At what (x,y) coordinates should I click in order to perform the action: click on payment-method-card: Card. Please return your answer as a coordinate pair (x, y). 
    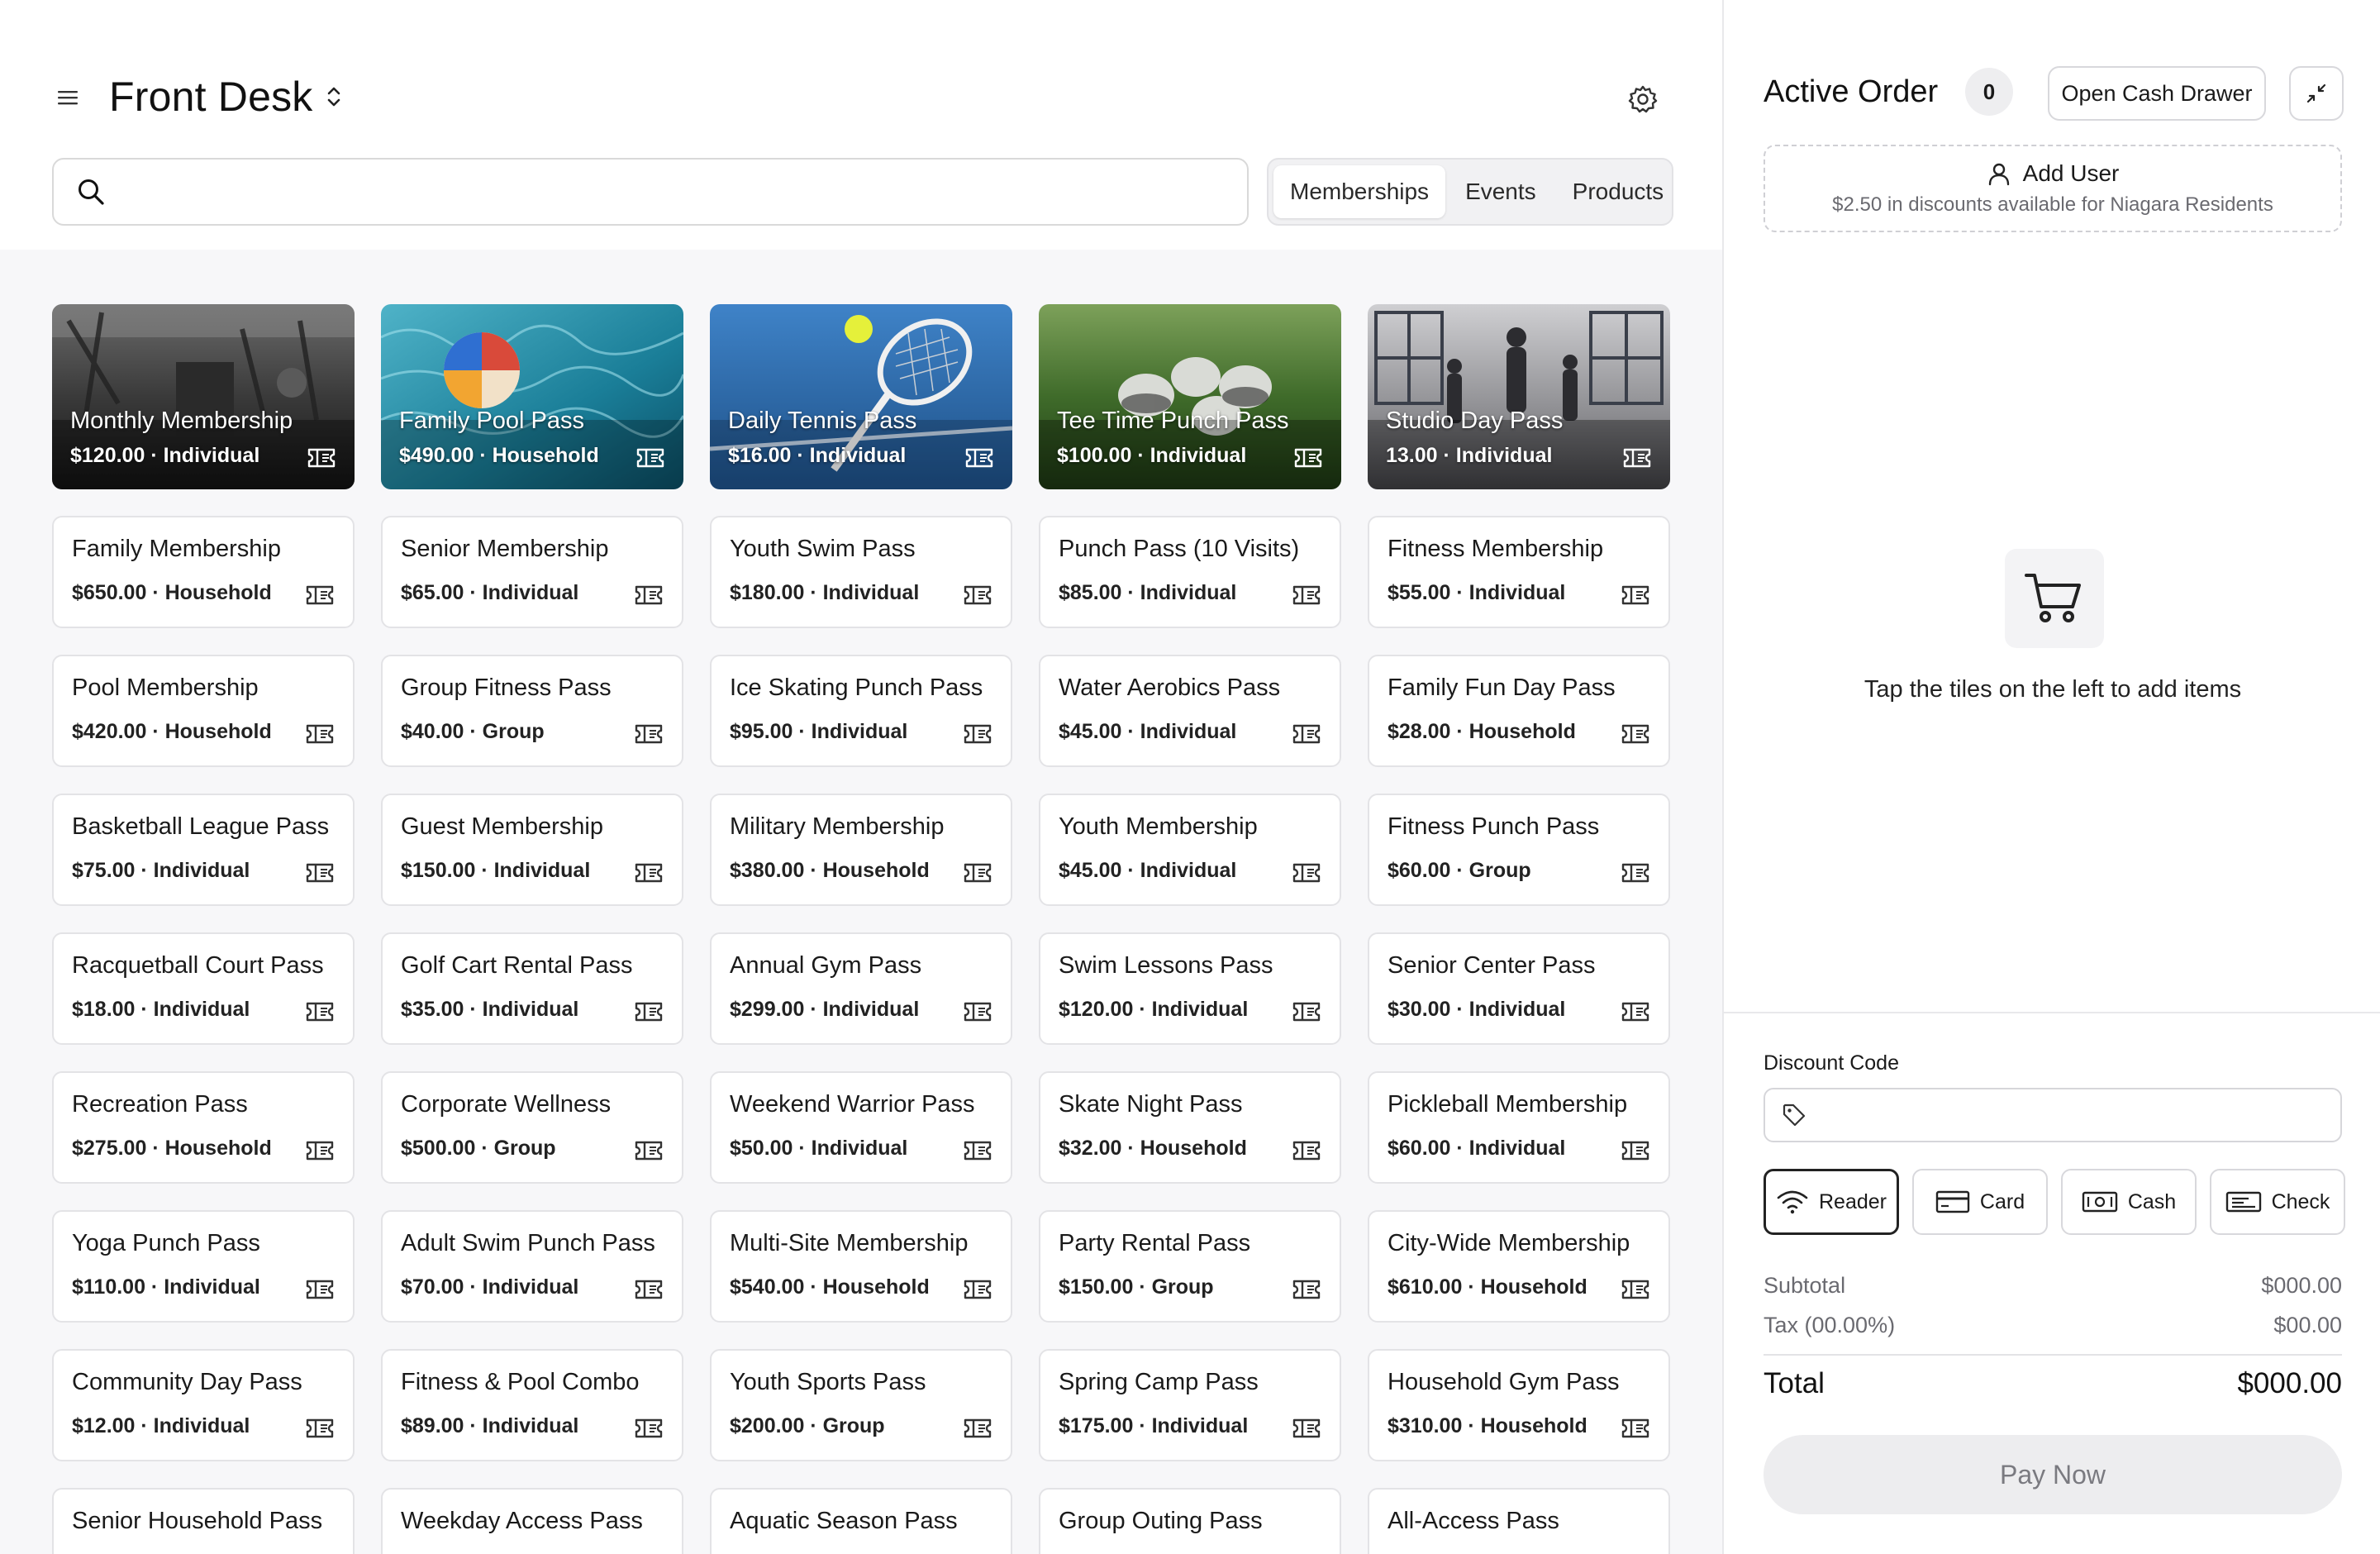
    Looking at the image, I should click on (1980, 1202).